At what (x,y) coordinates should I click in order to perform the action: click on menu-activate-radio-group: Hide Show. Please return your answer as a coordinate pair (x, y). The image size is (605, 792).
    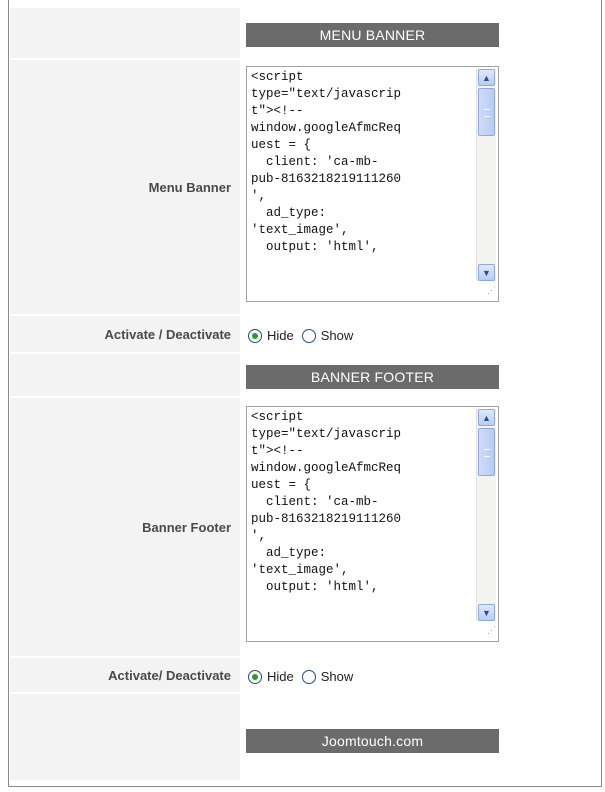
    Looking at the image, I should click on (304, 335).